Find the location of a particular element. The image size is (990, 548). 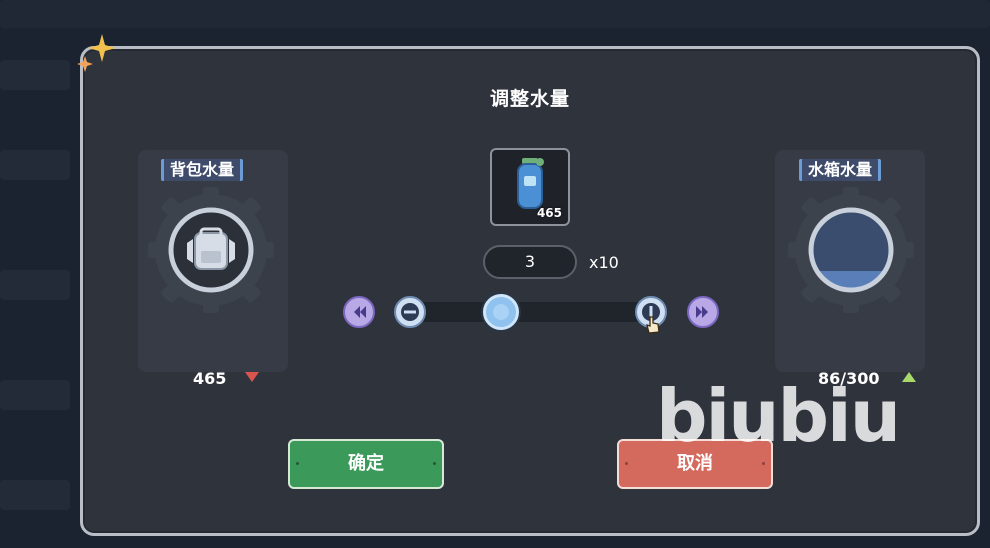

decrease-button is located at coordinates (410, 312).